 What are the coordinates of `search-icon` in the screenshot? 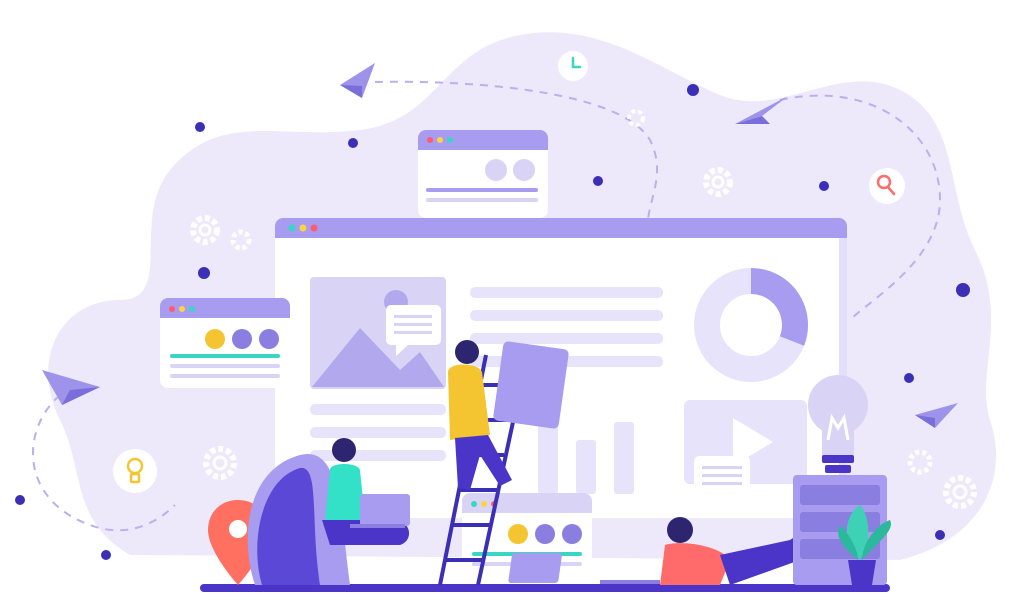 It's located at (887, 186).